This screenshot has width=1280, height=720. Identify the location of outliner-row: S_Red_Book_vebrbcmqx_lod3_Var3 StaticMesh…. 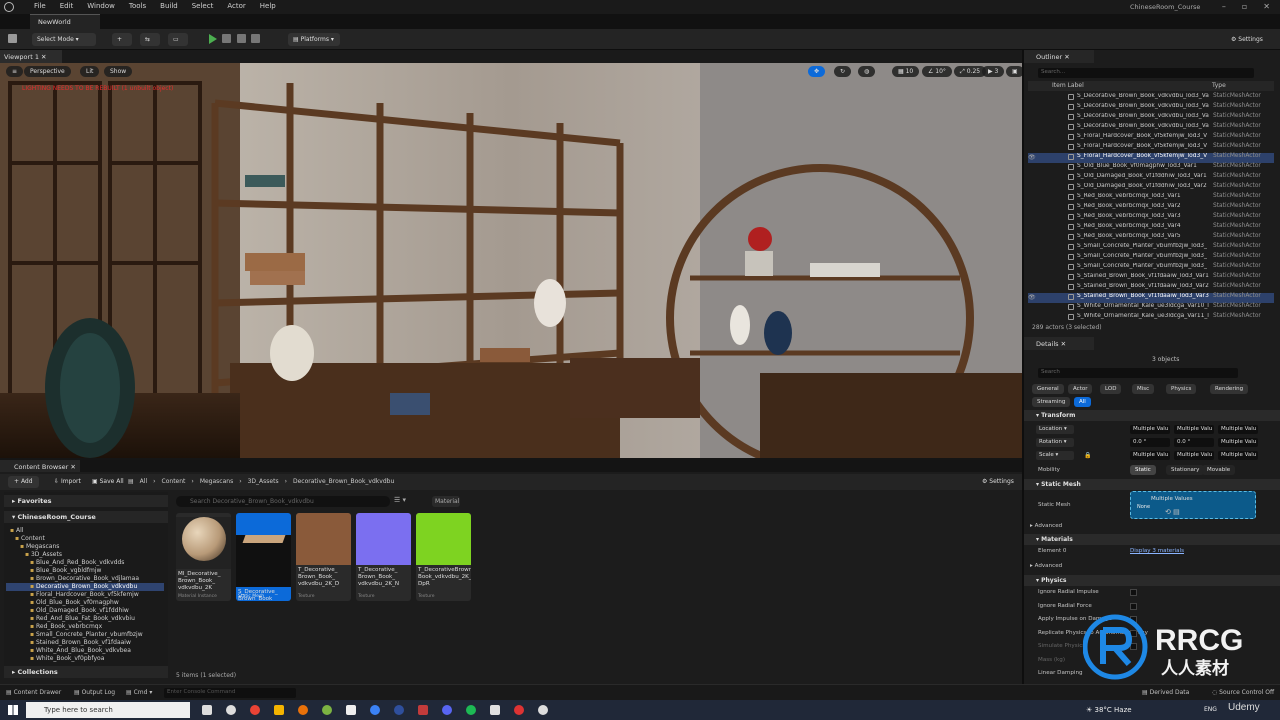
(1151, 218).